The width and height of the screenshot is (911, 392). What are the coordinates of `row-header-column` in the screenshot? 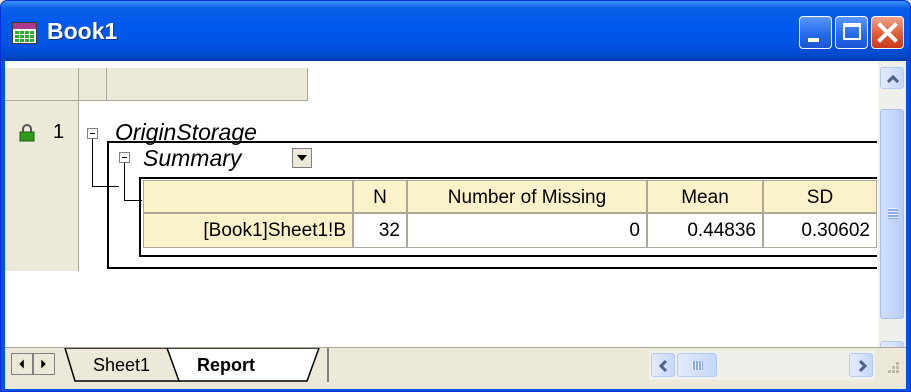 It's located at (42, 186).